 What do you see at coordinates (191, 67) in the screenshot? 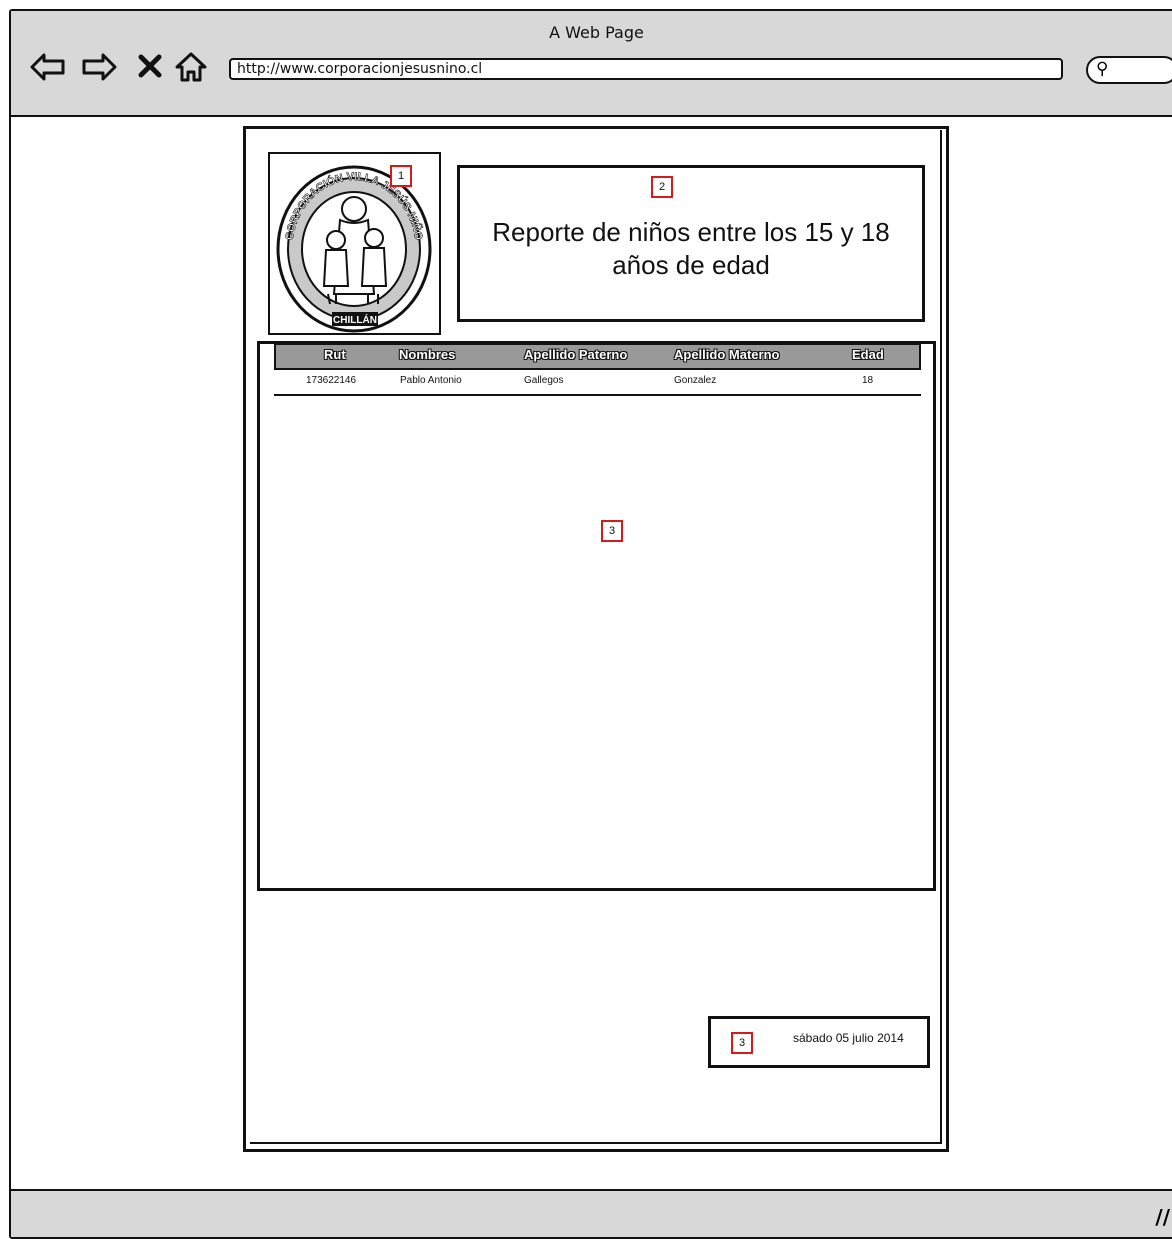
I see `home-icon` at bounding box center [191, 67].